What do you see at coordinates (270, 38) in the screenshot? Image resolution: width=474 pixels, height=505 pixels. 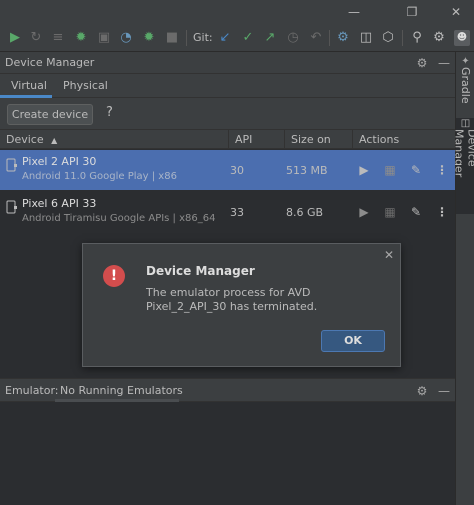 I see `git-push-icon: ↗` at bounding box center [270, 38].